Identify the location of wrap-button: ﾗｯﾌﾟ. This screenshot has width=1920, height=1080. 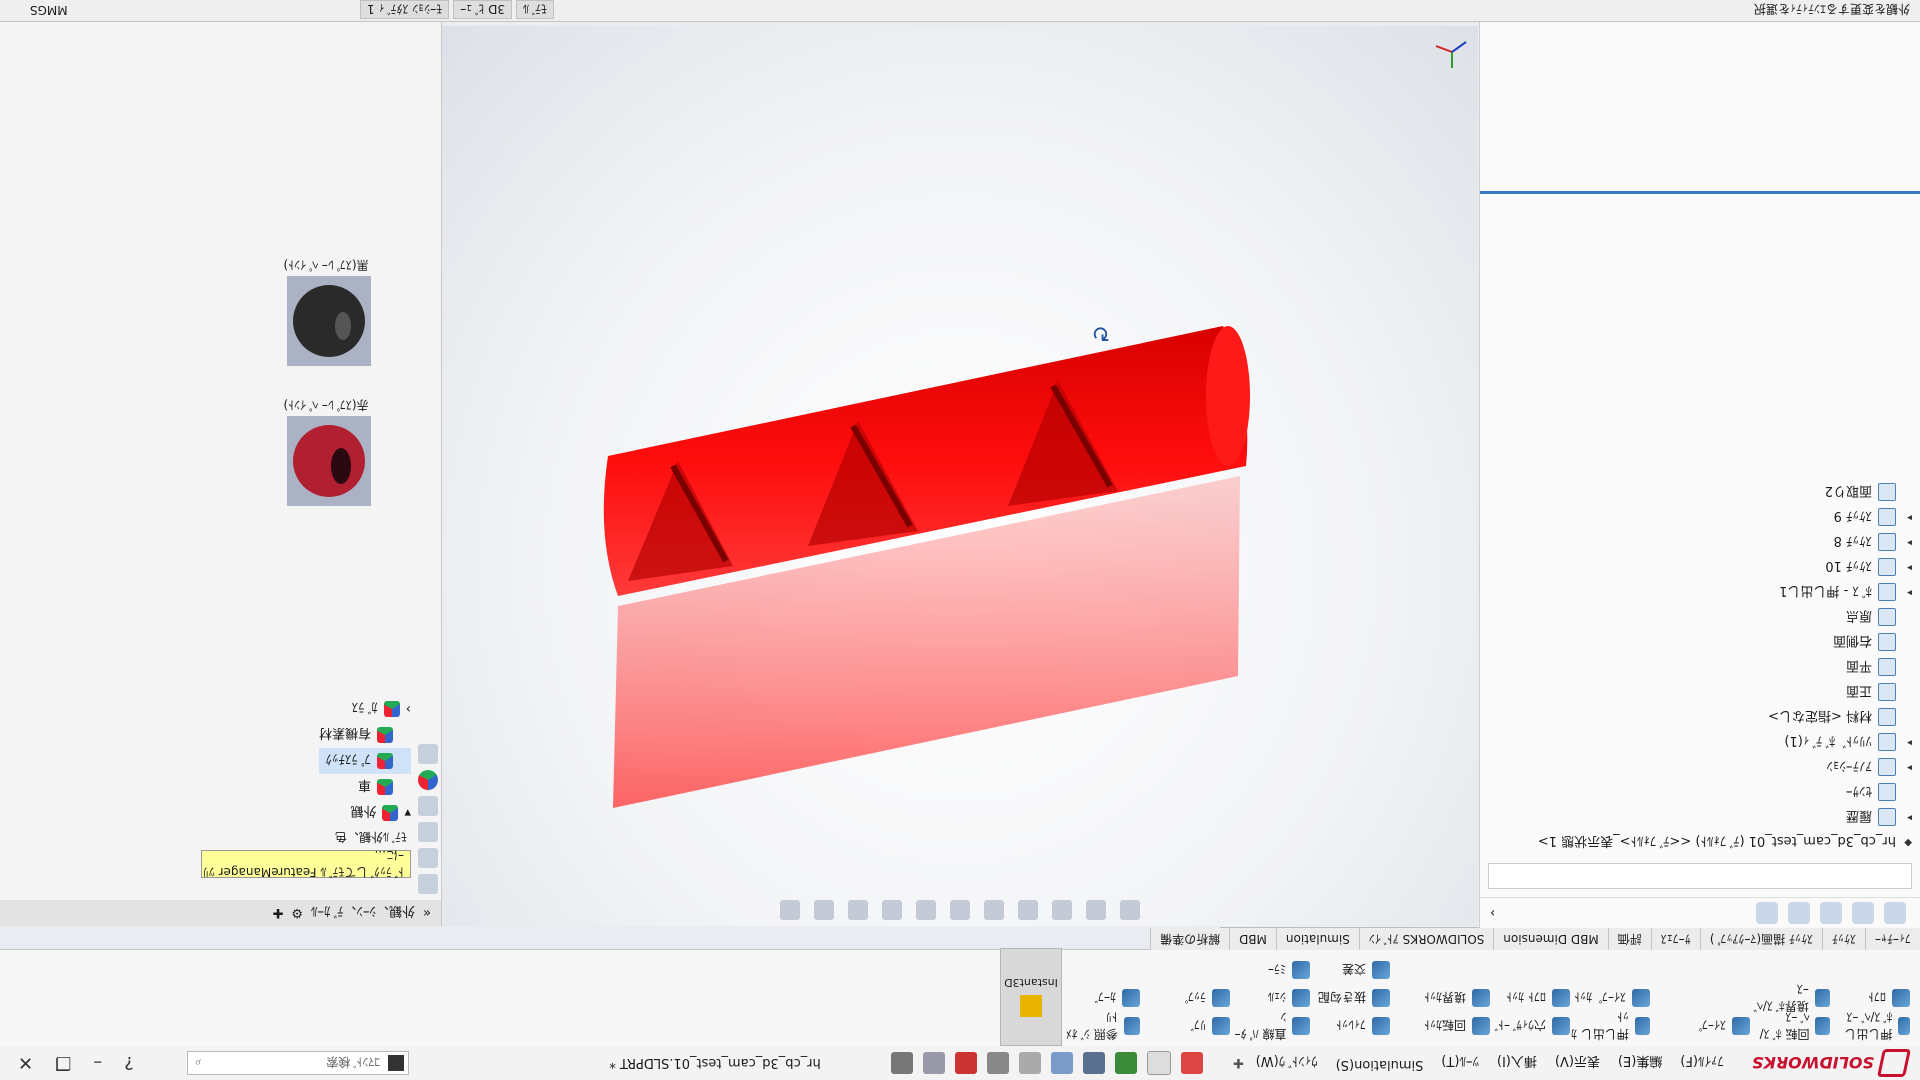
(1190, 998).